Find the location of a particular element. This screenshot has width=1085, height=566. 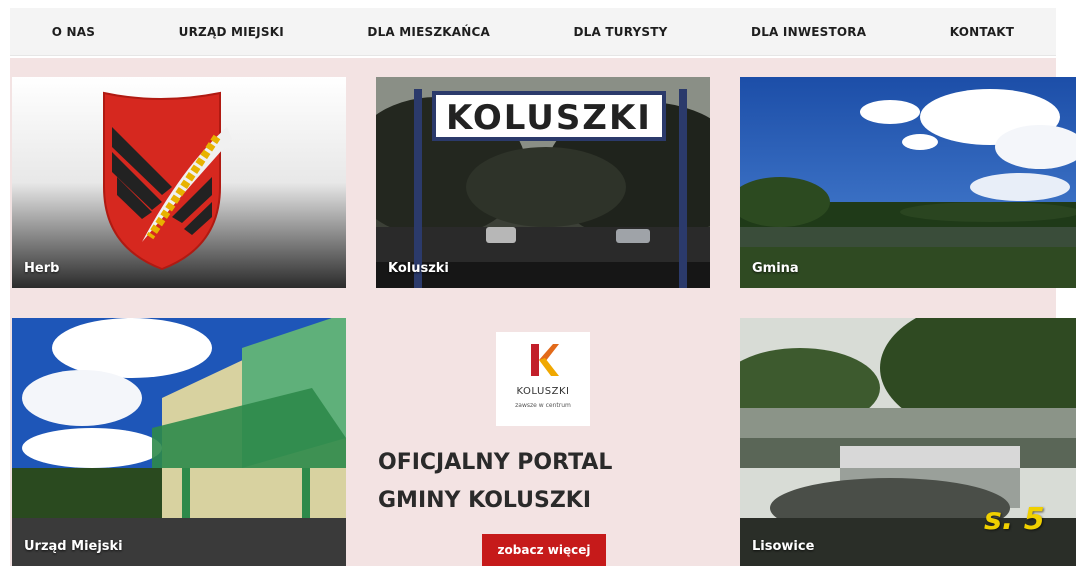

tile-herb-label: Herb is located at coordinates (42, 268).